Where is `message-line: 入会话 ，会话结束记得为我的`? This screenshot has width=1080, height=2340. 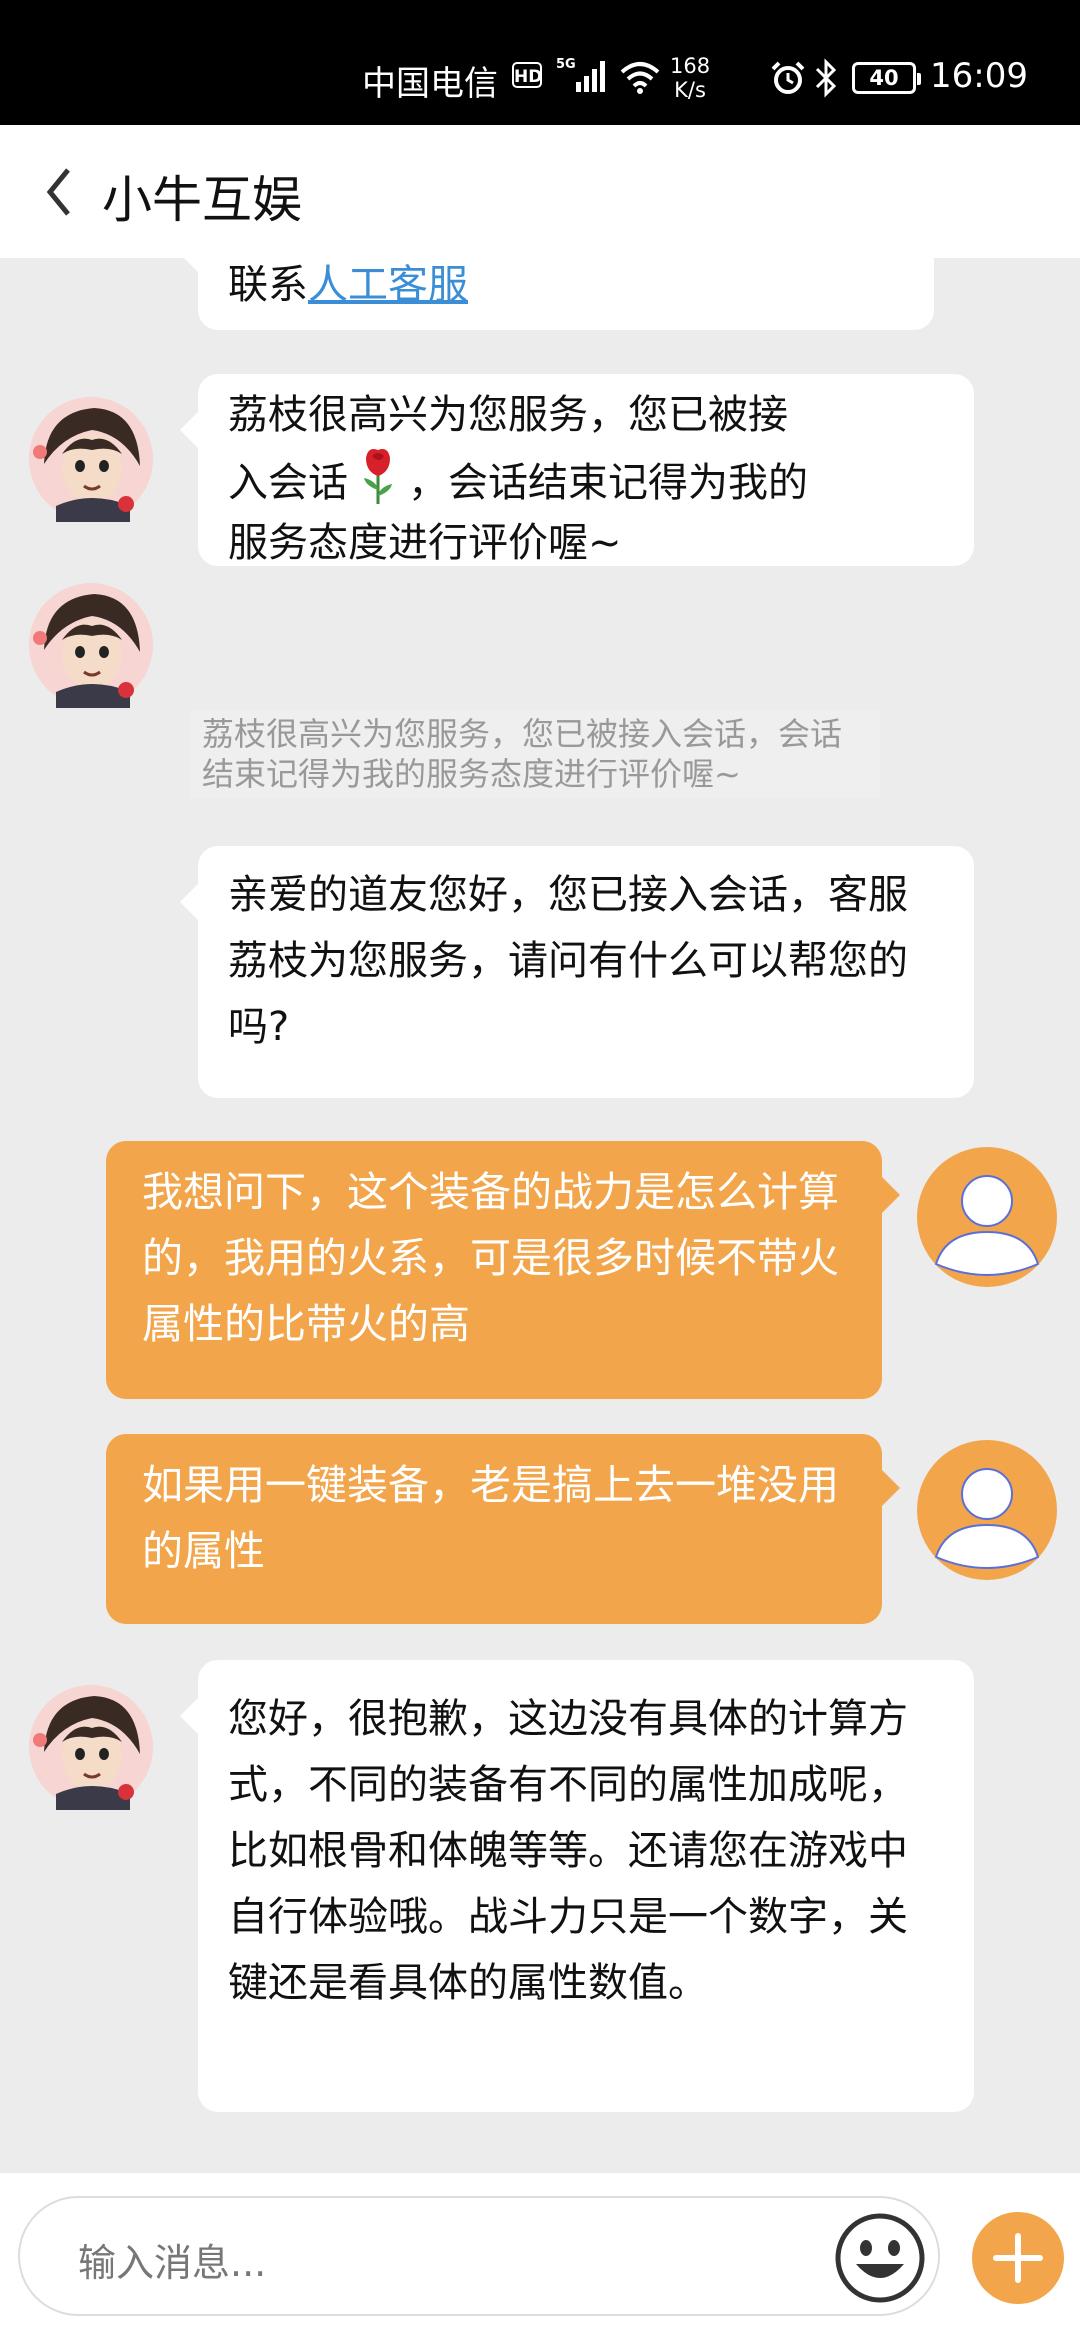 message-line: 入会话 ，会话结束记得为我的 is located at coordinates (586, 479).